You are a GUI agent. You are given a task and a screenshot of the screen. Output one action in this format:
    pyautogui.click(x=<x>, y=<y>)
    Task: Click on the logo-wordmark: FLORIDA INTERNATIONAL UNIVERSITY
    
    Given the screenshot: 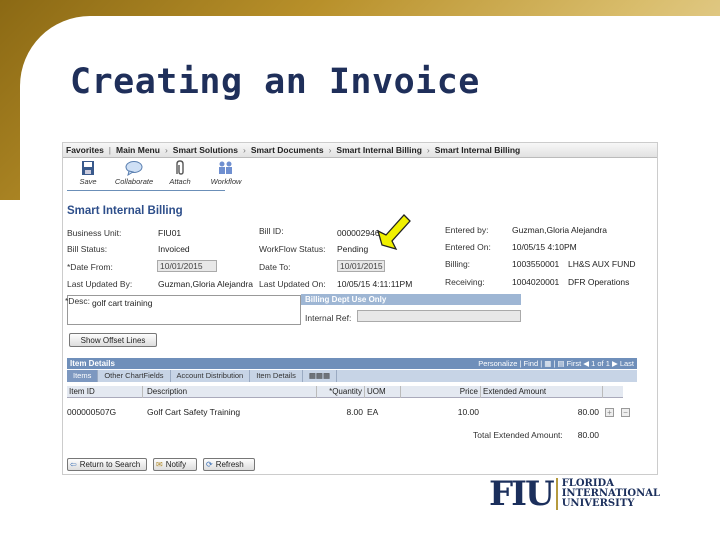 What is the action you would take?
    pyautogui.click(x=611, y=494)
    